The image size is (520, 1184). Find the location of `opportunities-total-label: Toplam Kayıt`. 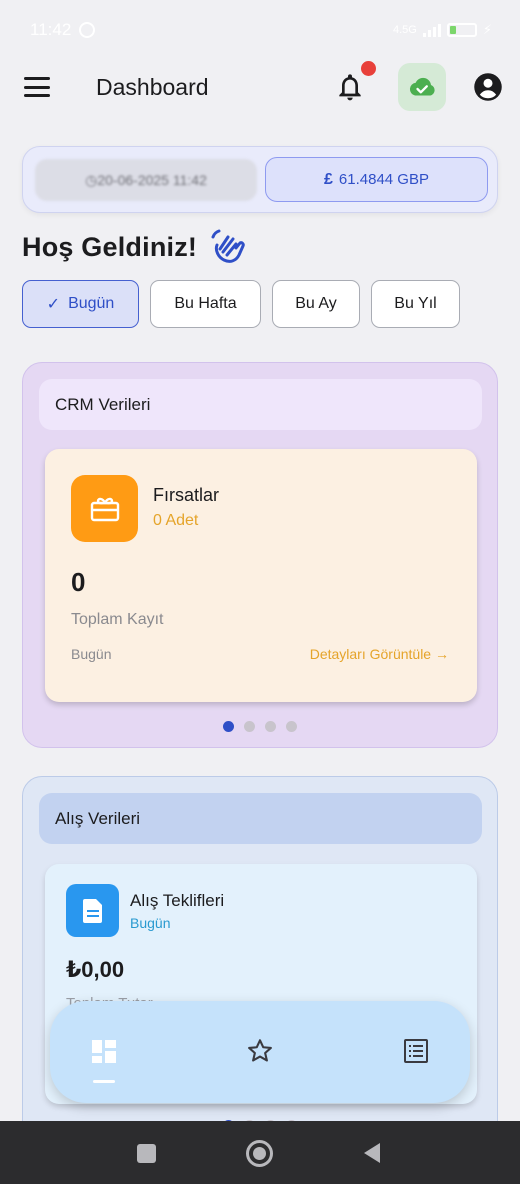

opportunities-total-label: Toplam Kayıt is located at coordinates (117, 619).